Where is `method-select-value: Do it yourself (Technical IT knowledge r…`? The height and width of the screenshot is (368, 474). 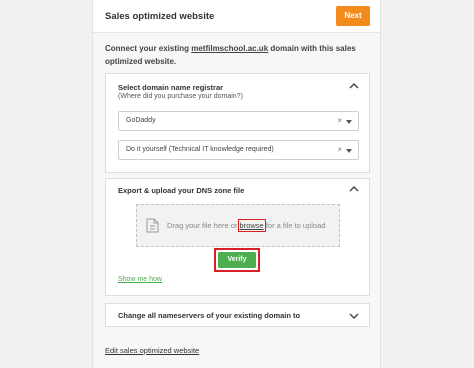 method-select-value: Do it yourself (Technical IT knowledge r… is located at coordinates (200, 149).